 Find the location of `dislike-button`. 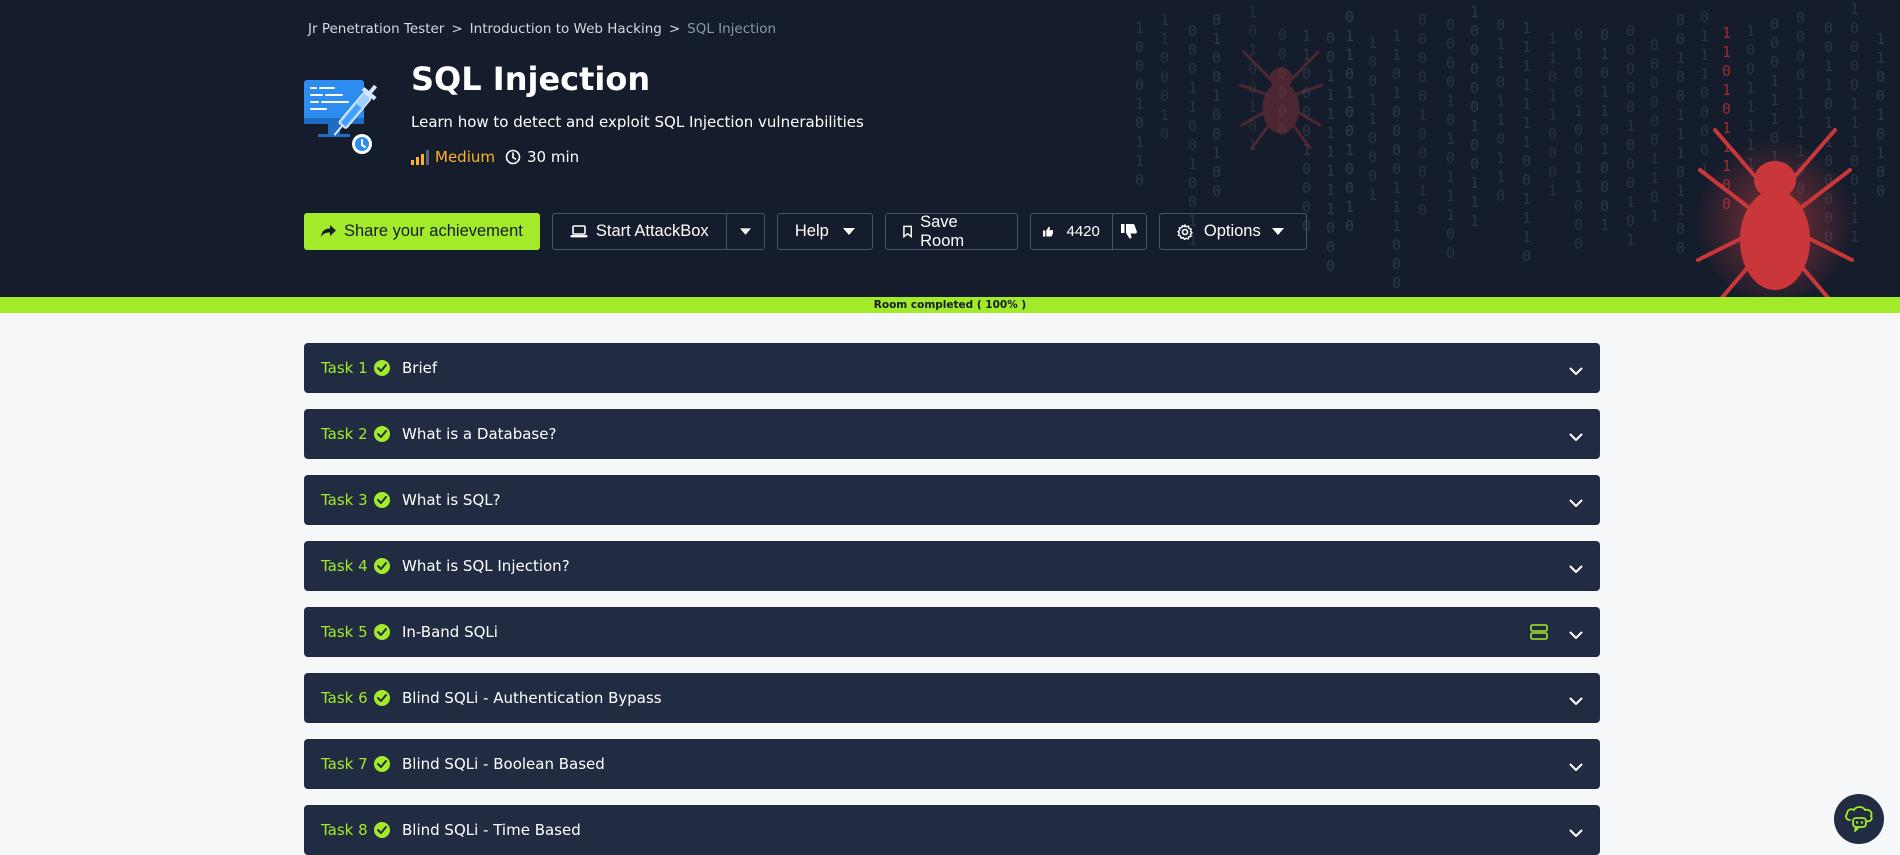

dislike-button is located at coordinates (1128, 231).